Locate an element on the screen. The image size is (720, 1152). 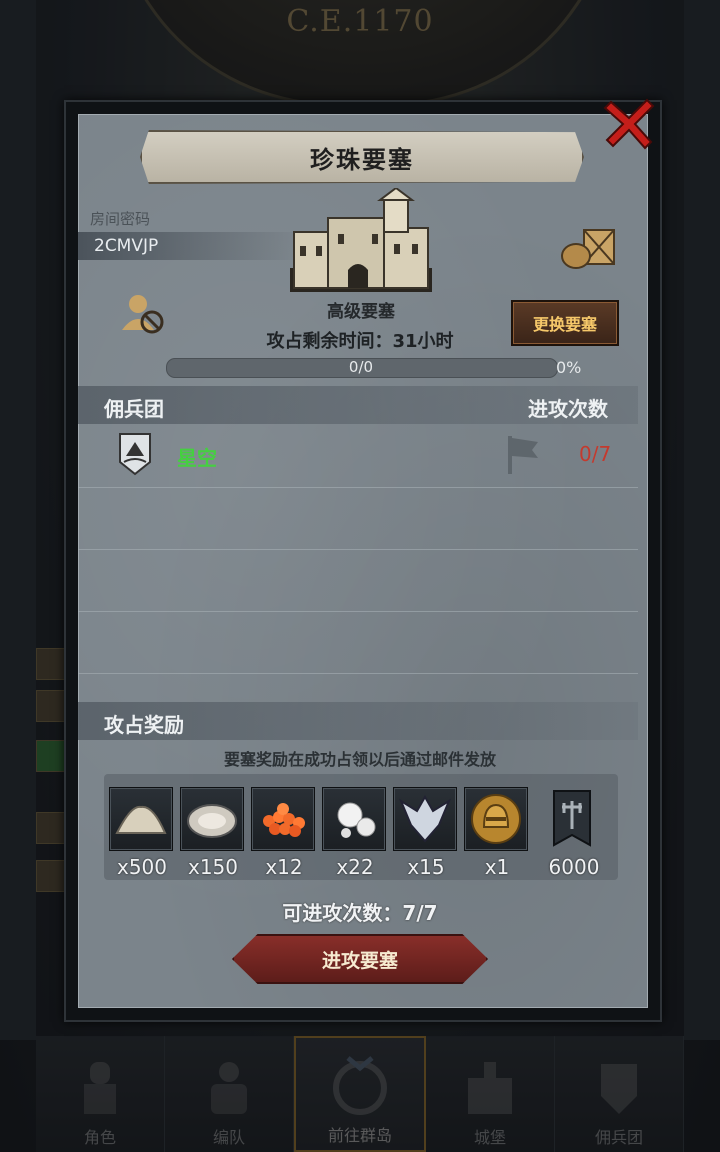
page-title: 珍珠要塞 is located at coordinates (362, 159).